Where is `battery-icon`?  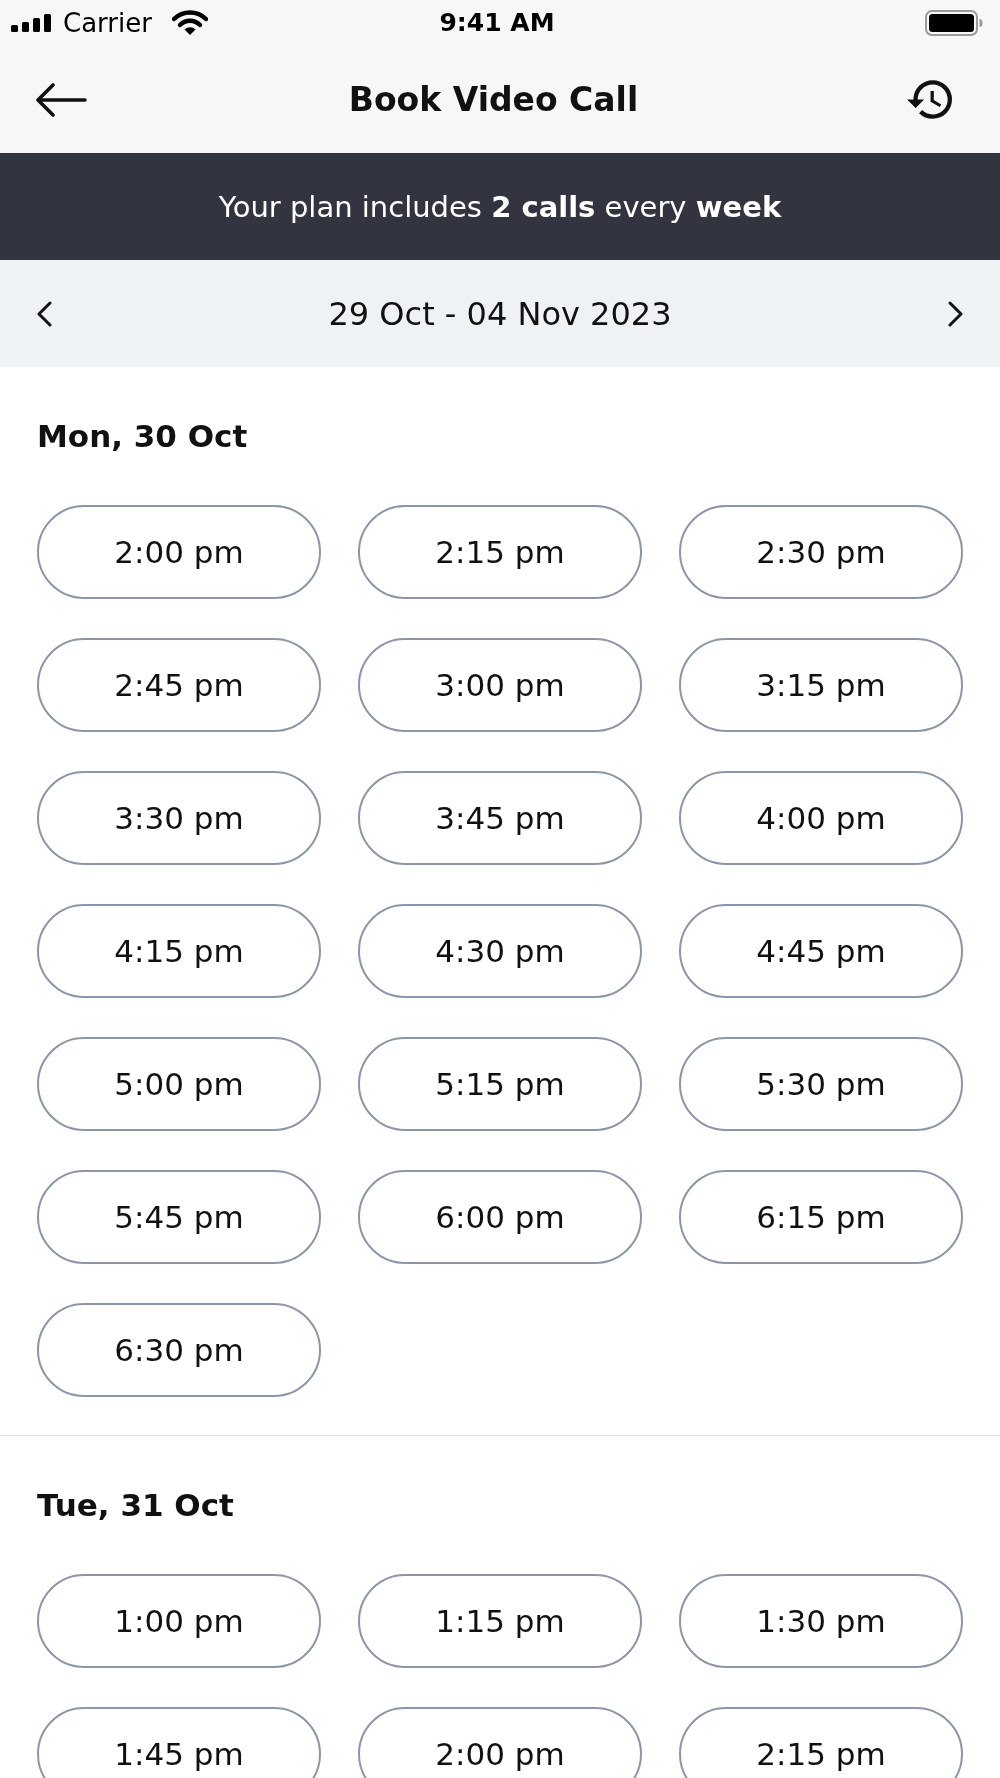
battery-icon is located at coordinates (954, 23).